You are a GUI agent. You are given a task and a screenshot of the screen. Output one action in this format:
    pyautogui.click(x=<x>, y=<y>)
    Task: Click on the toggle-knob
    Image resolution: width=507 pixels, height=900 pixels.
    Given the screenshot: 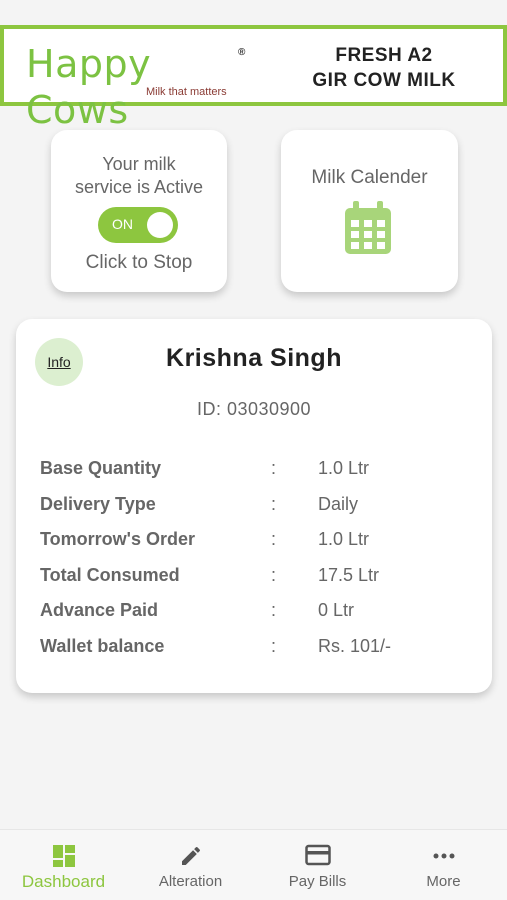 What is the action you would take?
    pyautogui.click(x=160, y=225)
    